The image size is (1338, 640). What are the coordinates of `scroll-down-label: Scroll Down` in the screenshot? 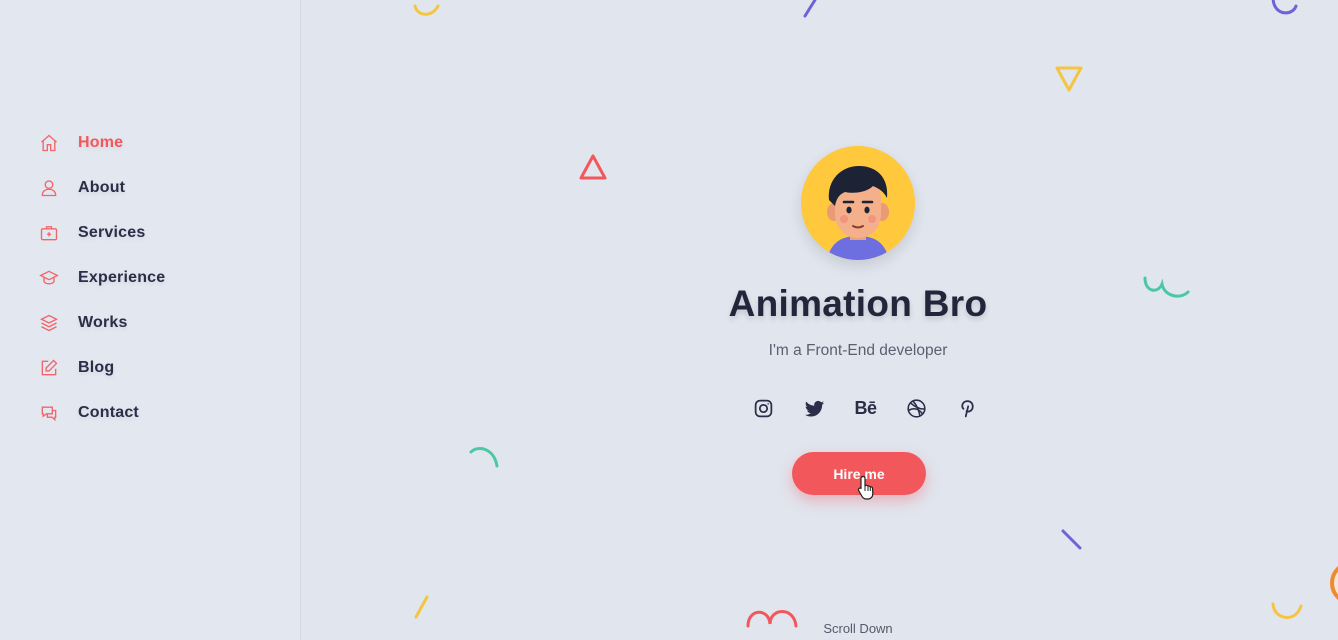 It's located at (858, 628).